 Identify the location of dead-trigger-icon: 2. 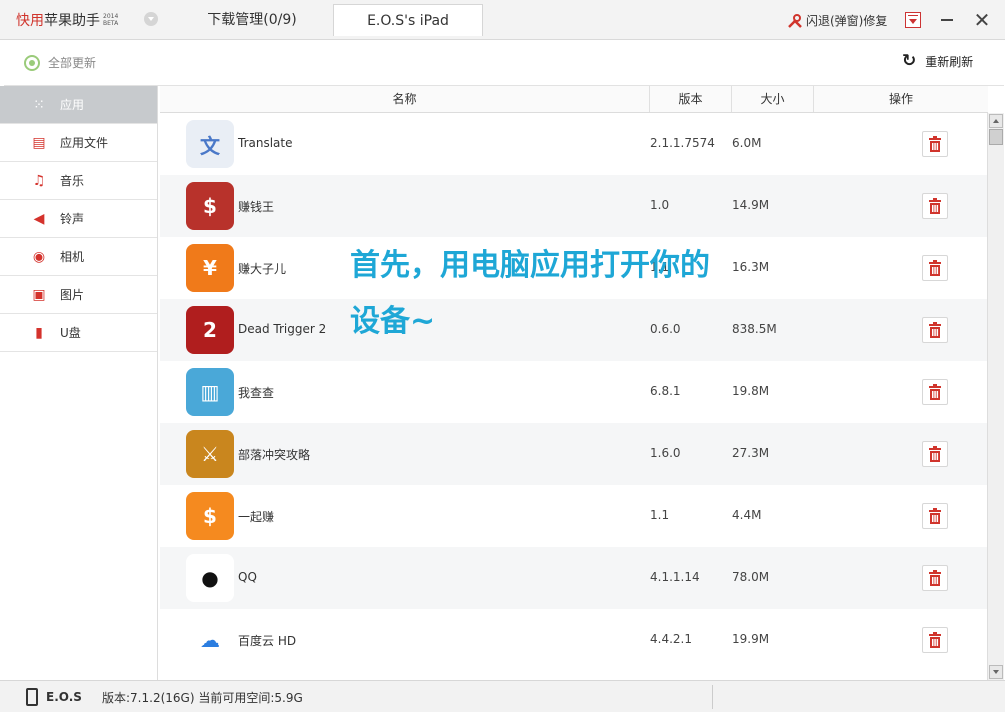
(210, 330).